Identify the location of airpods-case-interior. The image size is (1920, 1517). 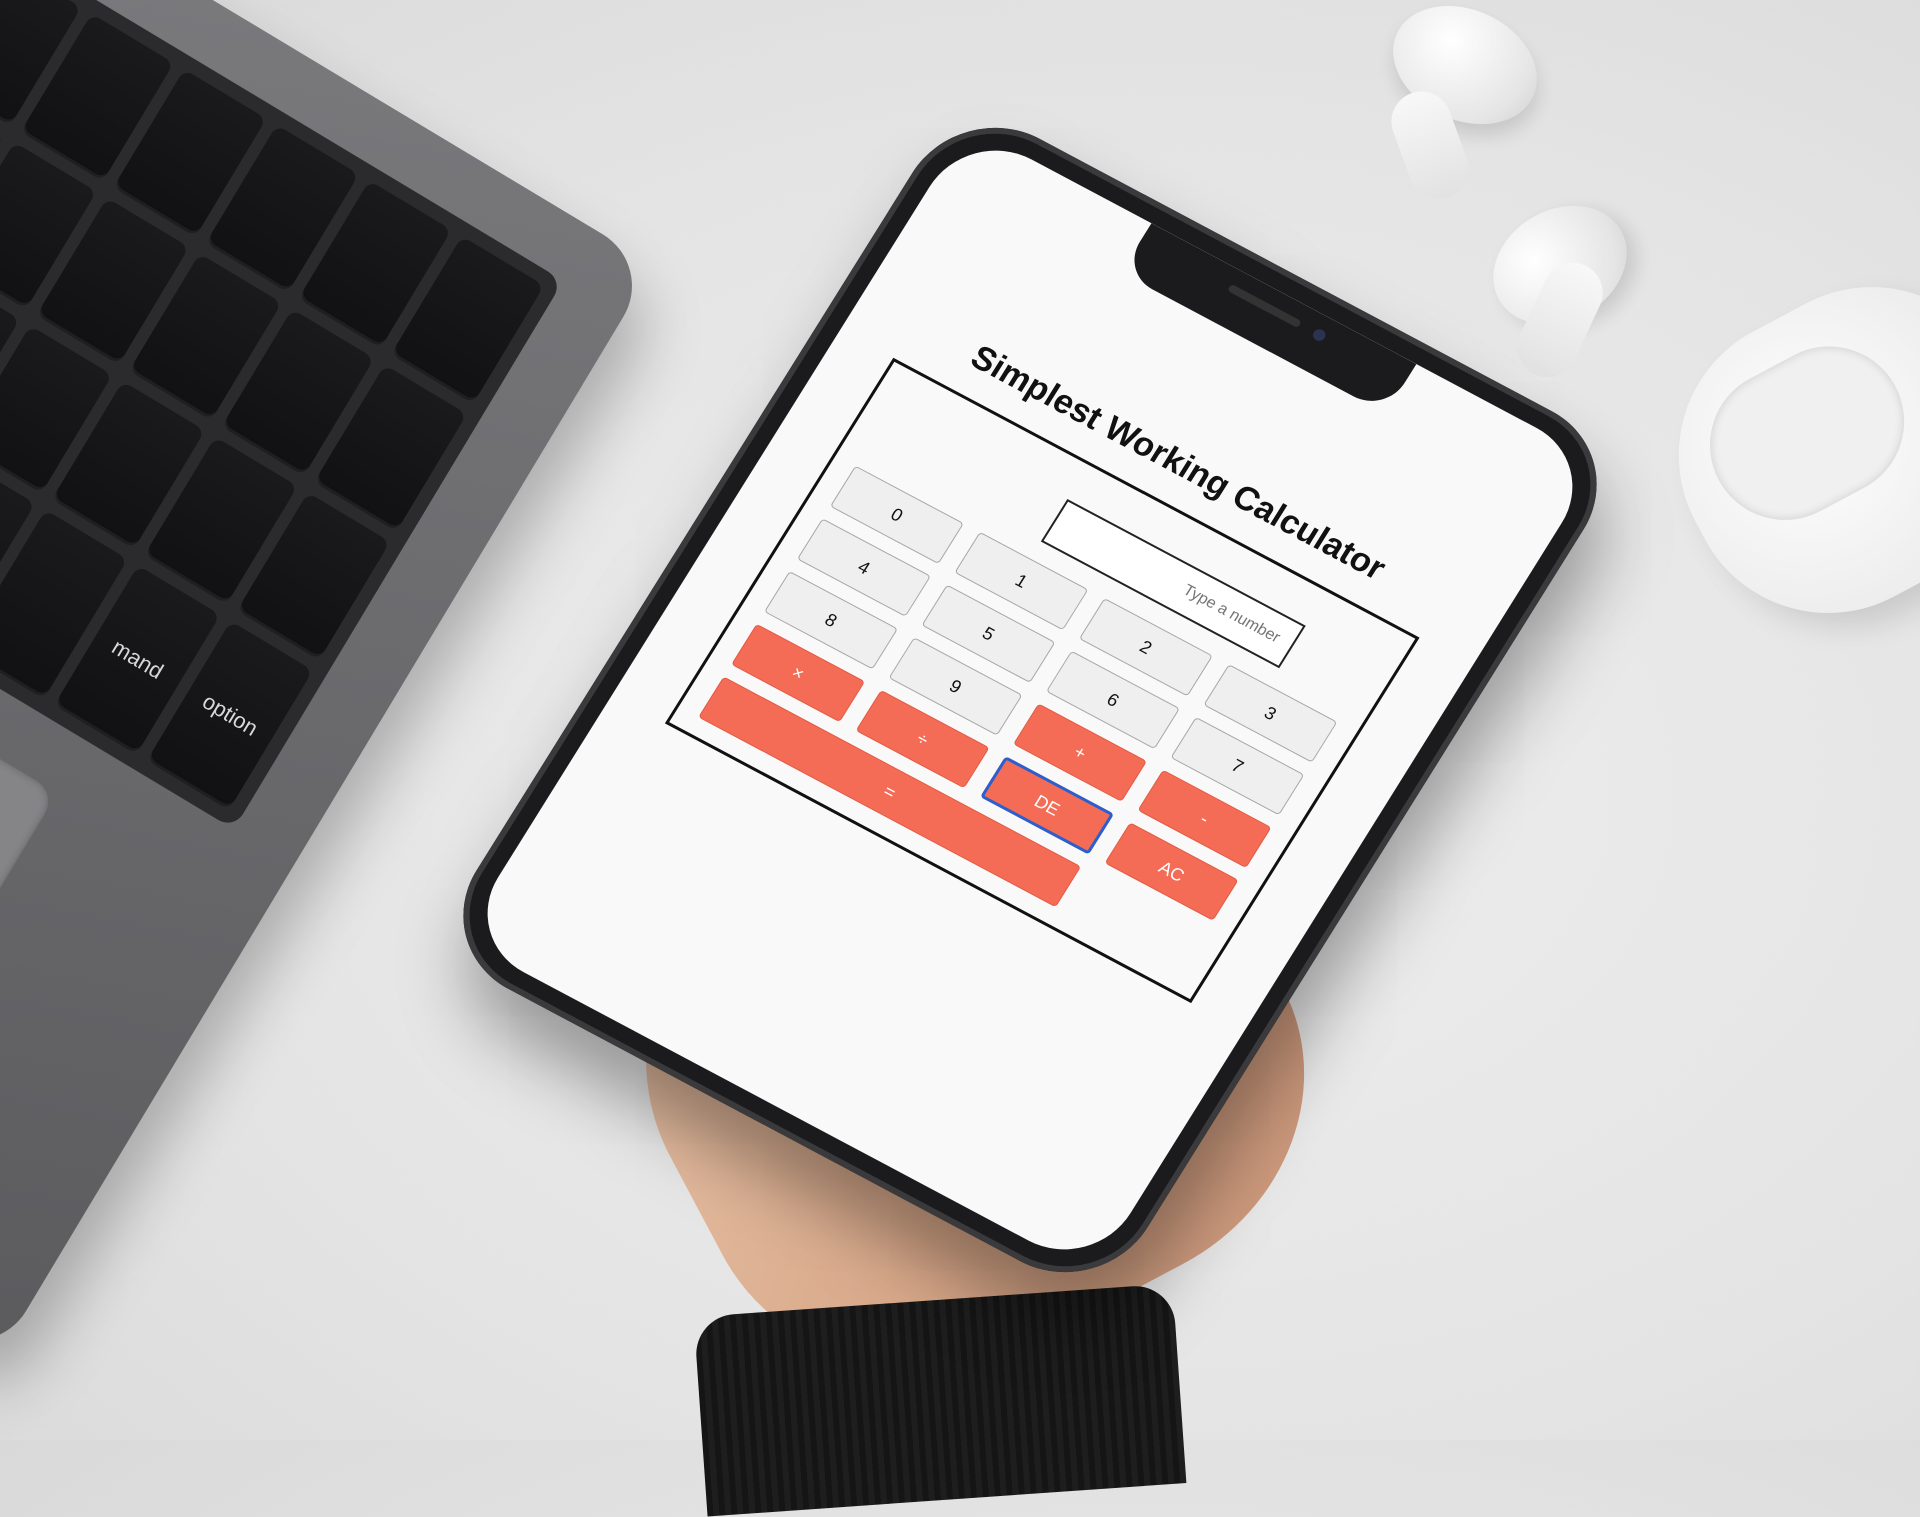
(1801, 433).